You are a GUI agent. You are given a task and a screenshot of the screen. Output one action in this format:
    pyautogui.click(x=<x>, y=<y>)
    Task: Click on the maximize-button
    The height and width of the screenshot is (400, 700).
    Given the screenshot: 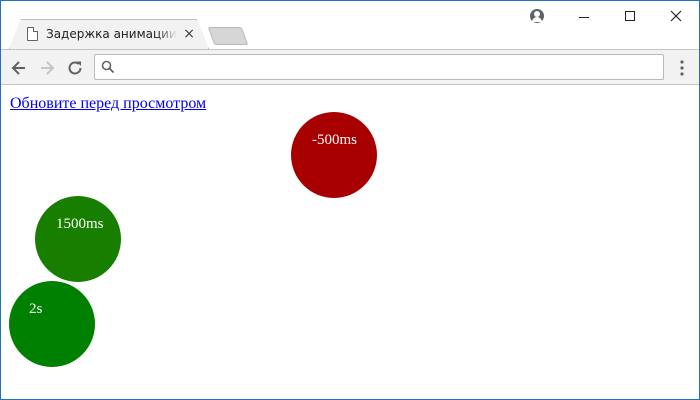 What is the action you would take?
    pyautogui.click(x=630, y=16)
    